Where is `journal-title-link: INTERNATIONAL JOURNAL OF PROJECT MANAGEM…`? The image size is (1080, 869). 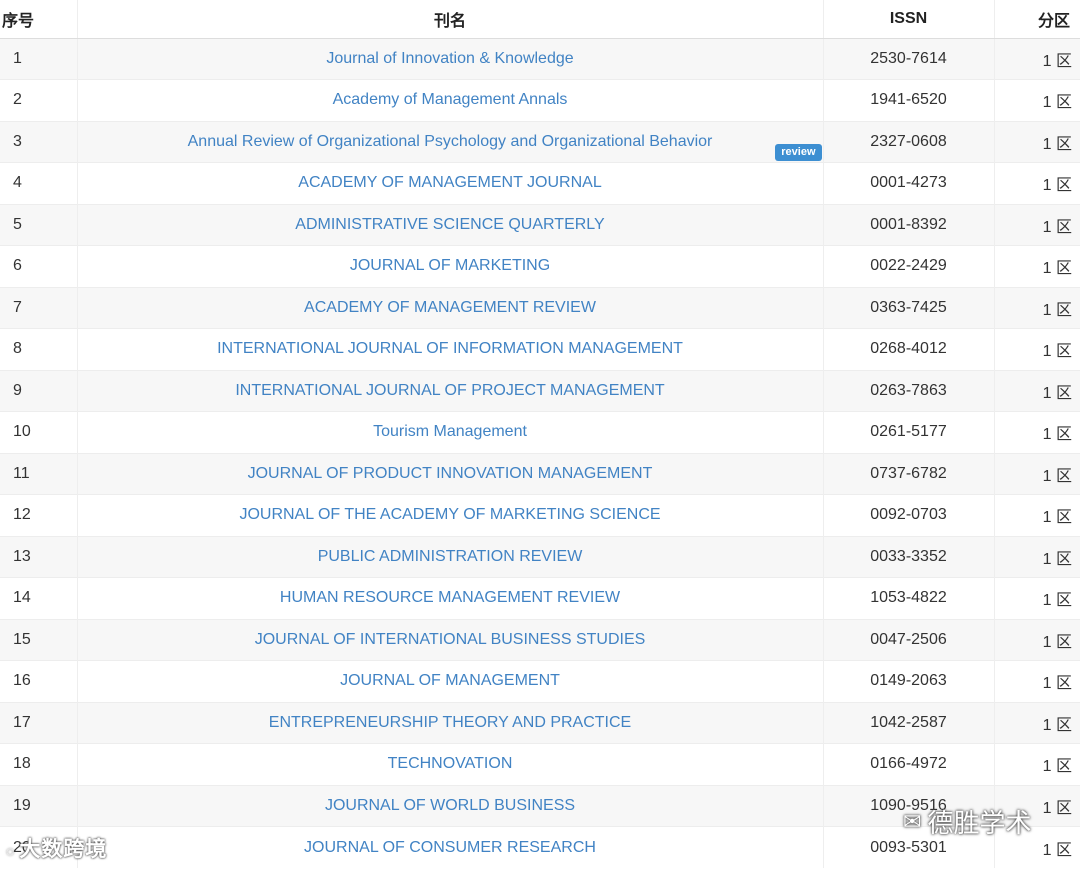
journal-title-link: INTERNATIONAL JOURNAL OF PROJECT MANAGEM… is located at coordinates (449, 390).